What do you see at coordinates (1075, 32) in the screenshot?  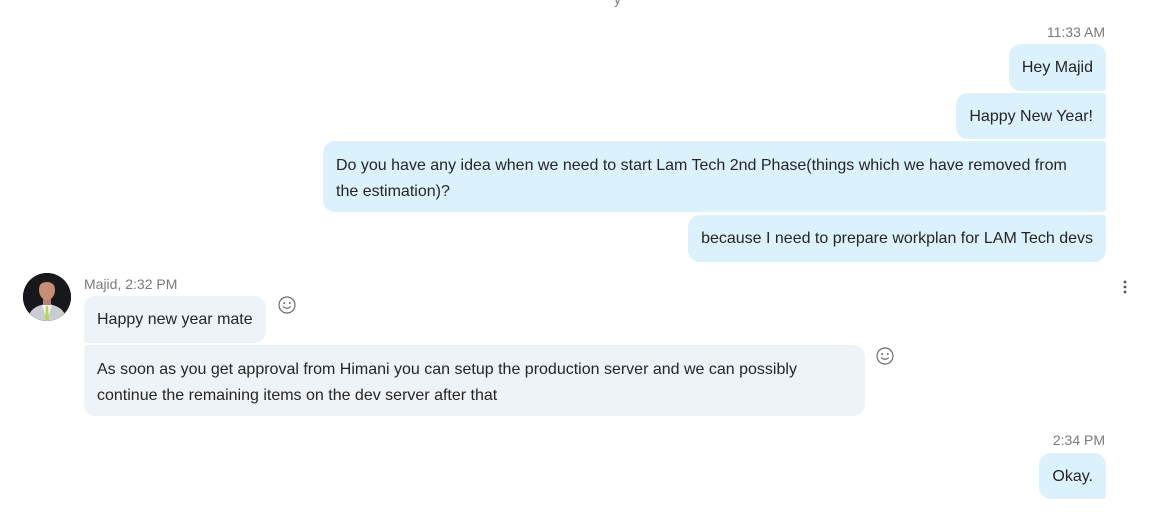 I see `message-timestamp: 11:33 AM` at bounding box center [1075, 32].